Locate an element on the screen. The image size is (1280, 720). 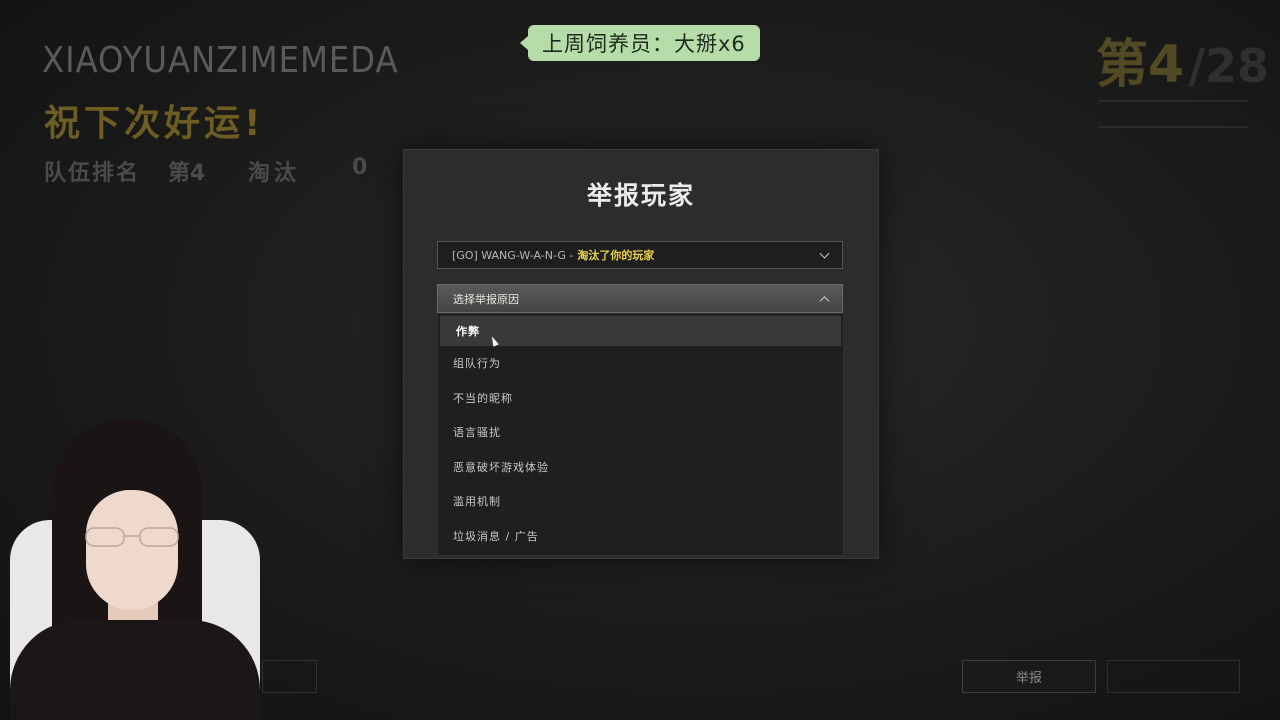
modal-title: 举报玩家 is located at coordinates (640, 195).